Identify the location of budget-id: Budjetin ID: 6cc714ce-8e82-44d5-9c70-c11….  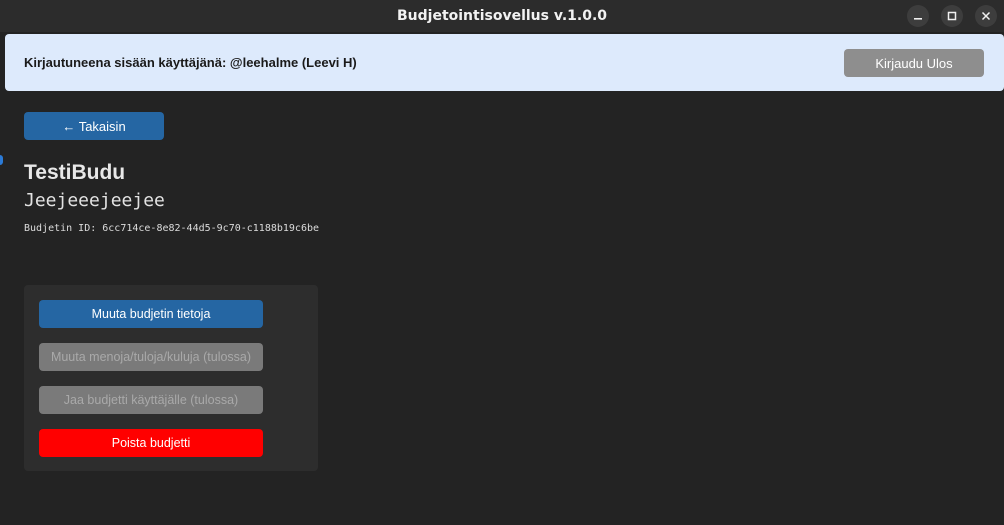
(172, 228).